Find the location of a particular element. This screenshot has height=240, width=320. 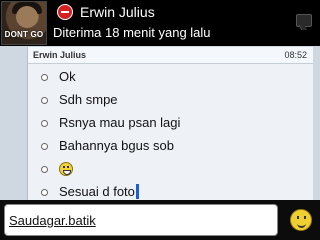

message-sender: Erwin Julius is located at coordinates (60, 55).